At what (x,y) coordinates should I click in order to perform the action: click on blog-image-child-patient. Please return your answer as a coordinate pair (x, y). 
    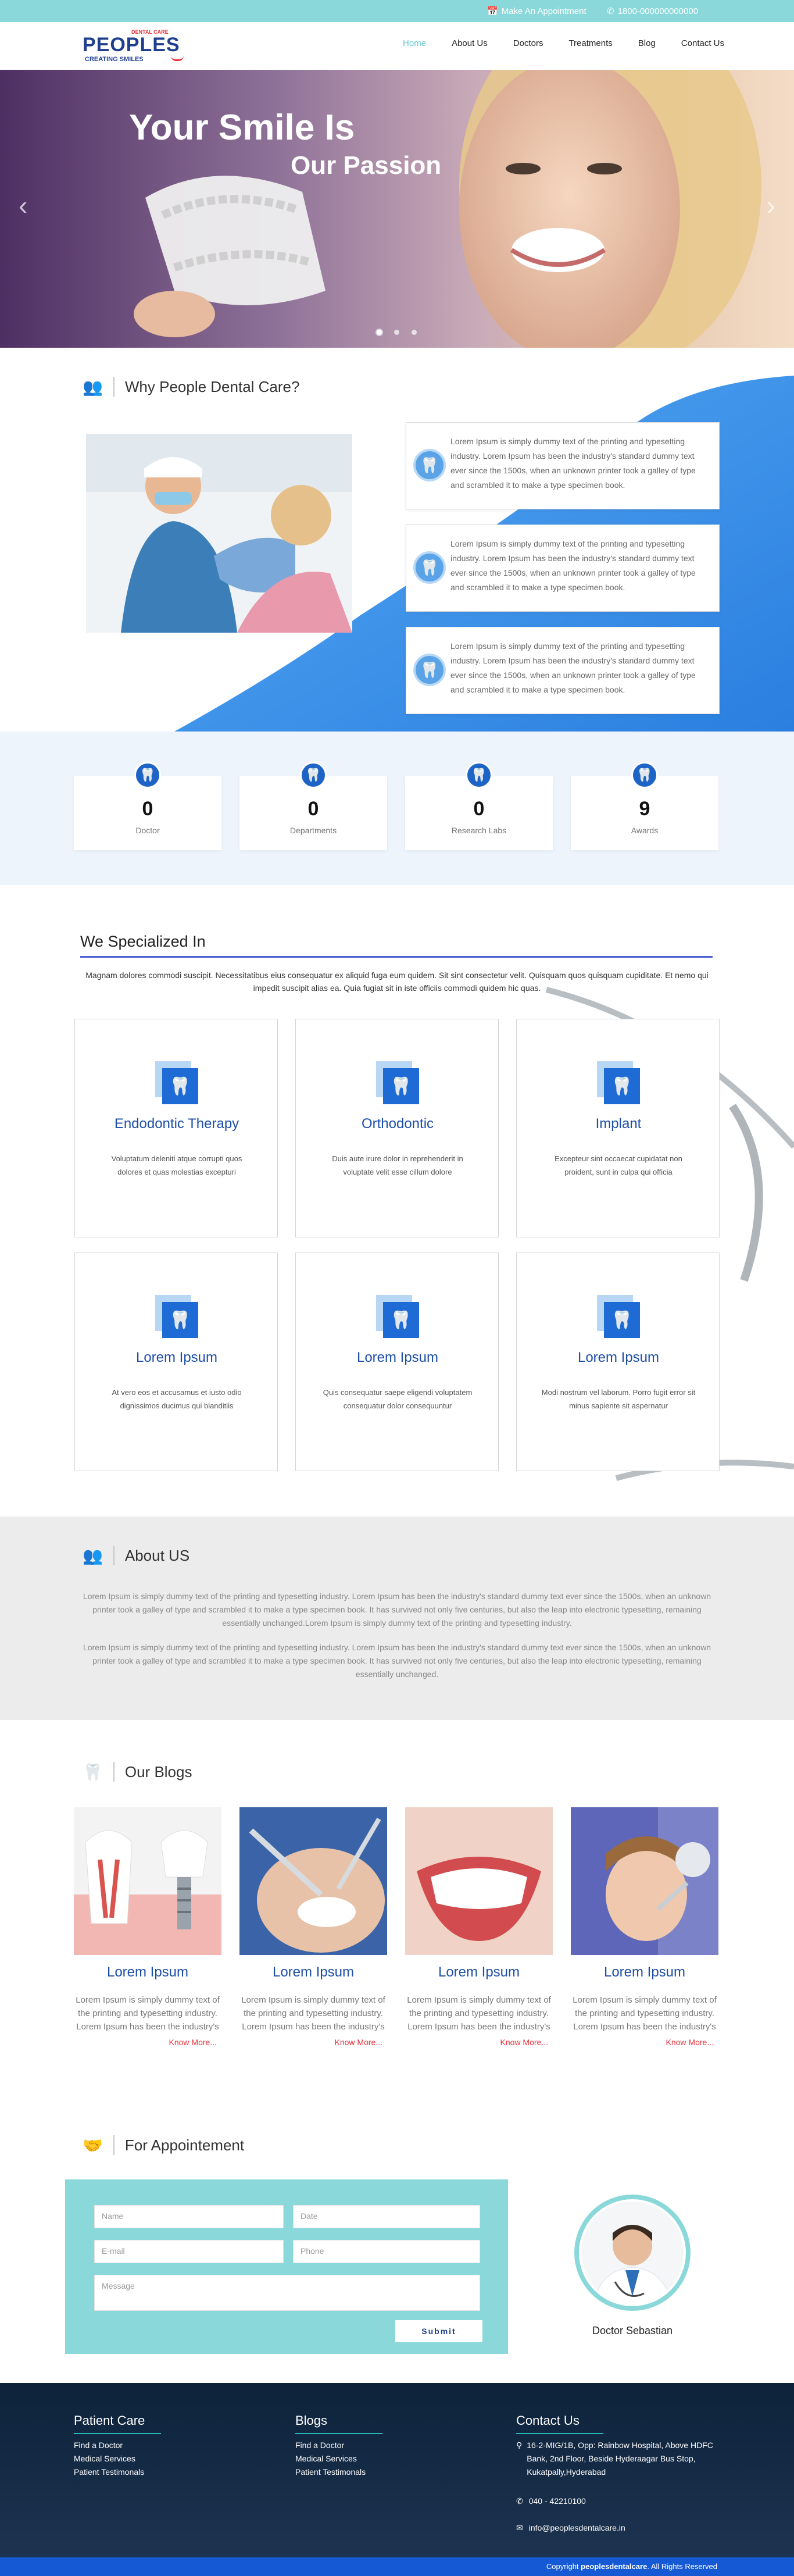
    Looking at the image, I should click on (644, 1881).